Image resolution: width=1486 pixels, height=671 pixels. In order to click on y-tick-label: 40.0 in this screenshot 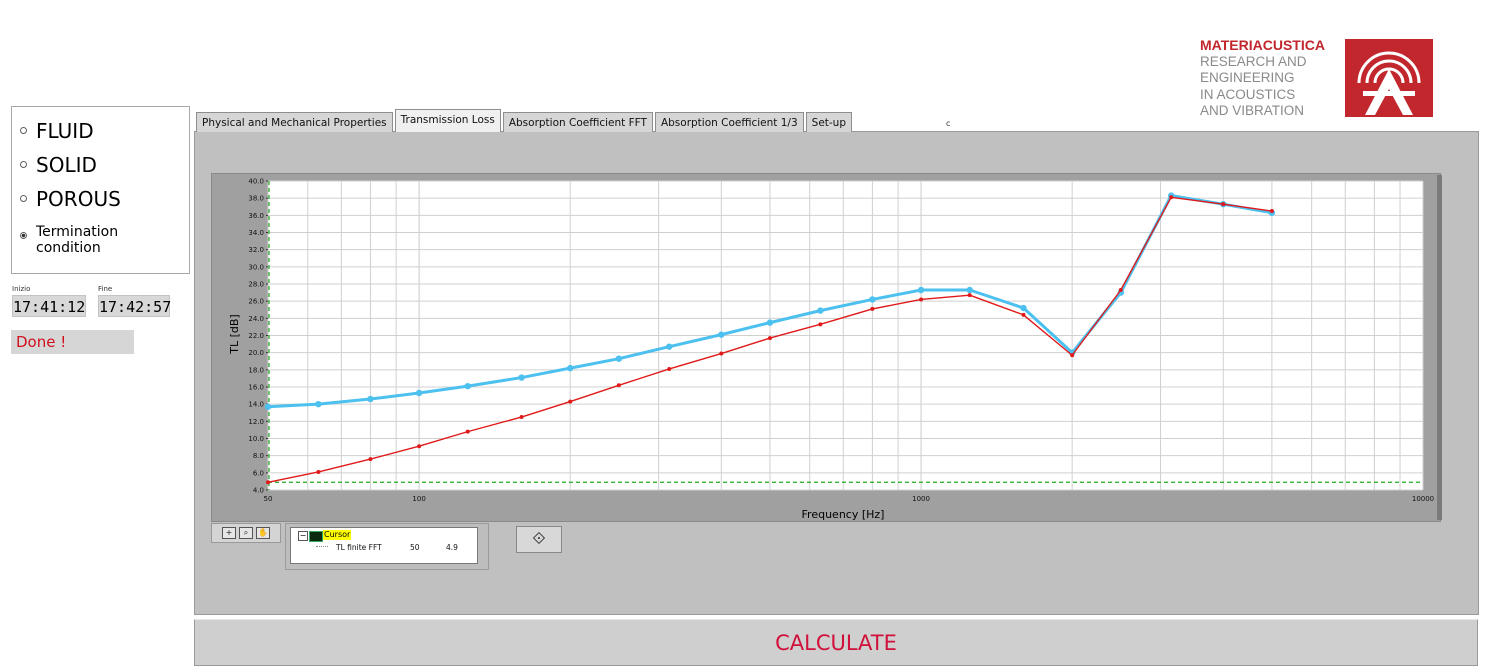, I will do `click(256, 182)`.